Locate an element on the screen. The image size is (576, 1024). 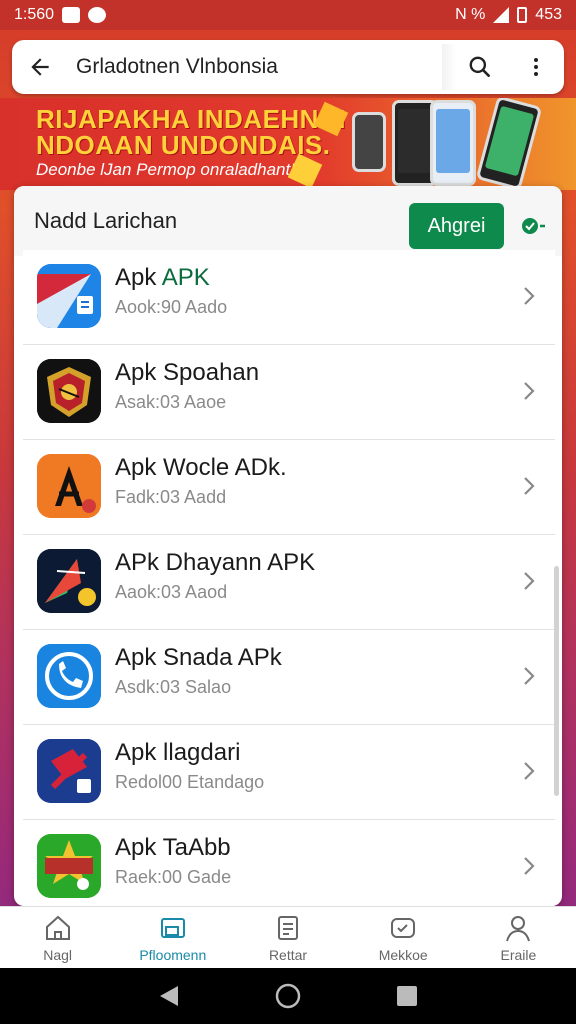
nav-tab-list: Rettar is located at coordinates (287, 937).